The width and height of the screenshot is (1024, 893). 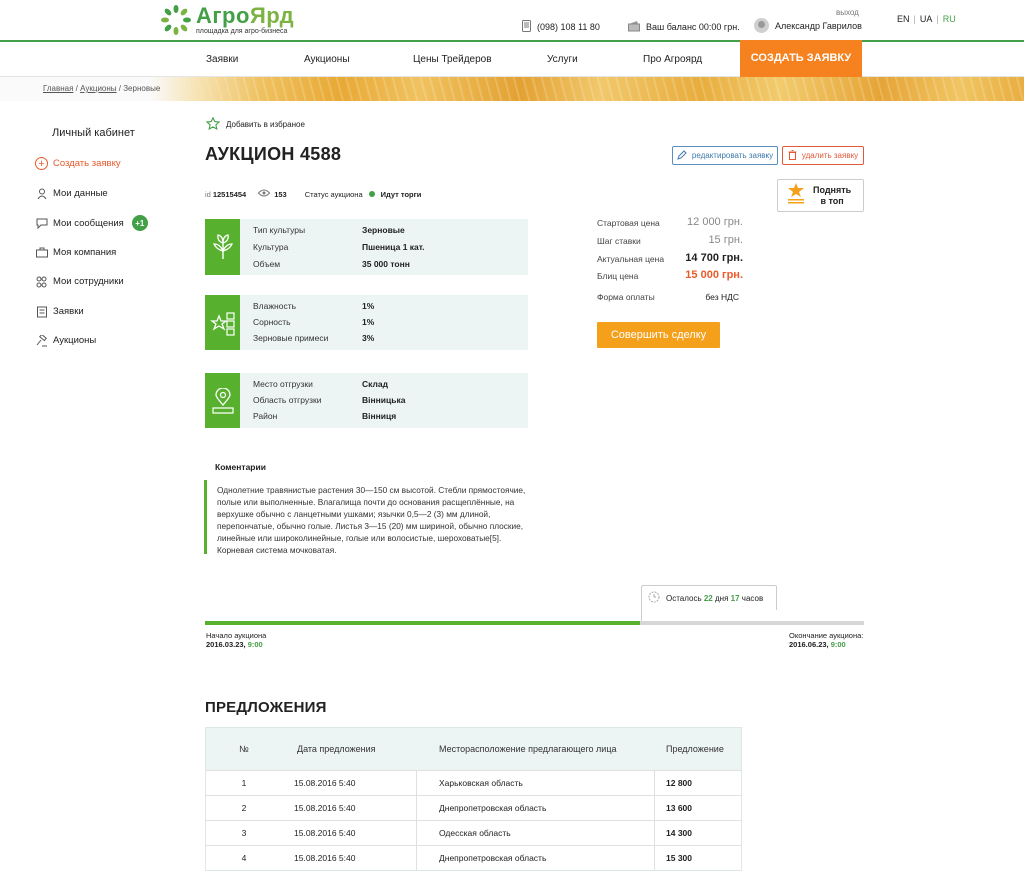 I want to click on price-value: 15 000 грн., so click(x=714, y=275).